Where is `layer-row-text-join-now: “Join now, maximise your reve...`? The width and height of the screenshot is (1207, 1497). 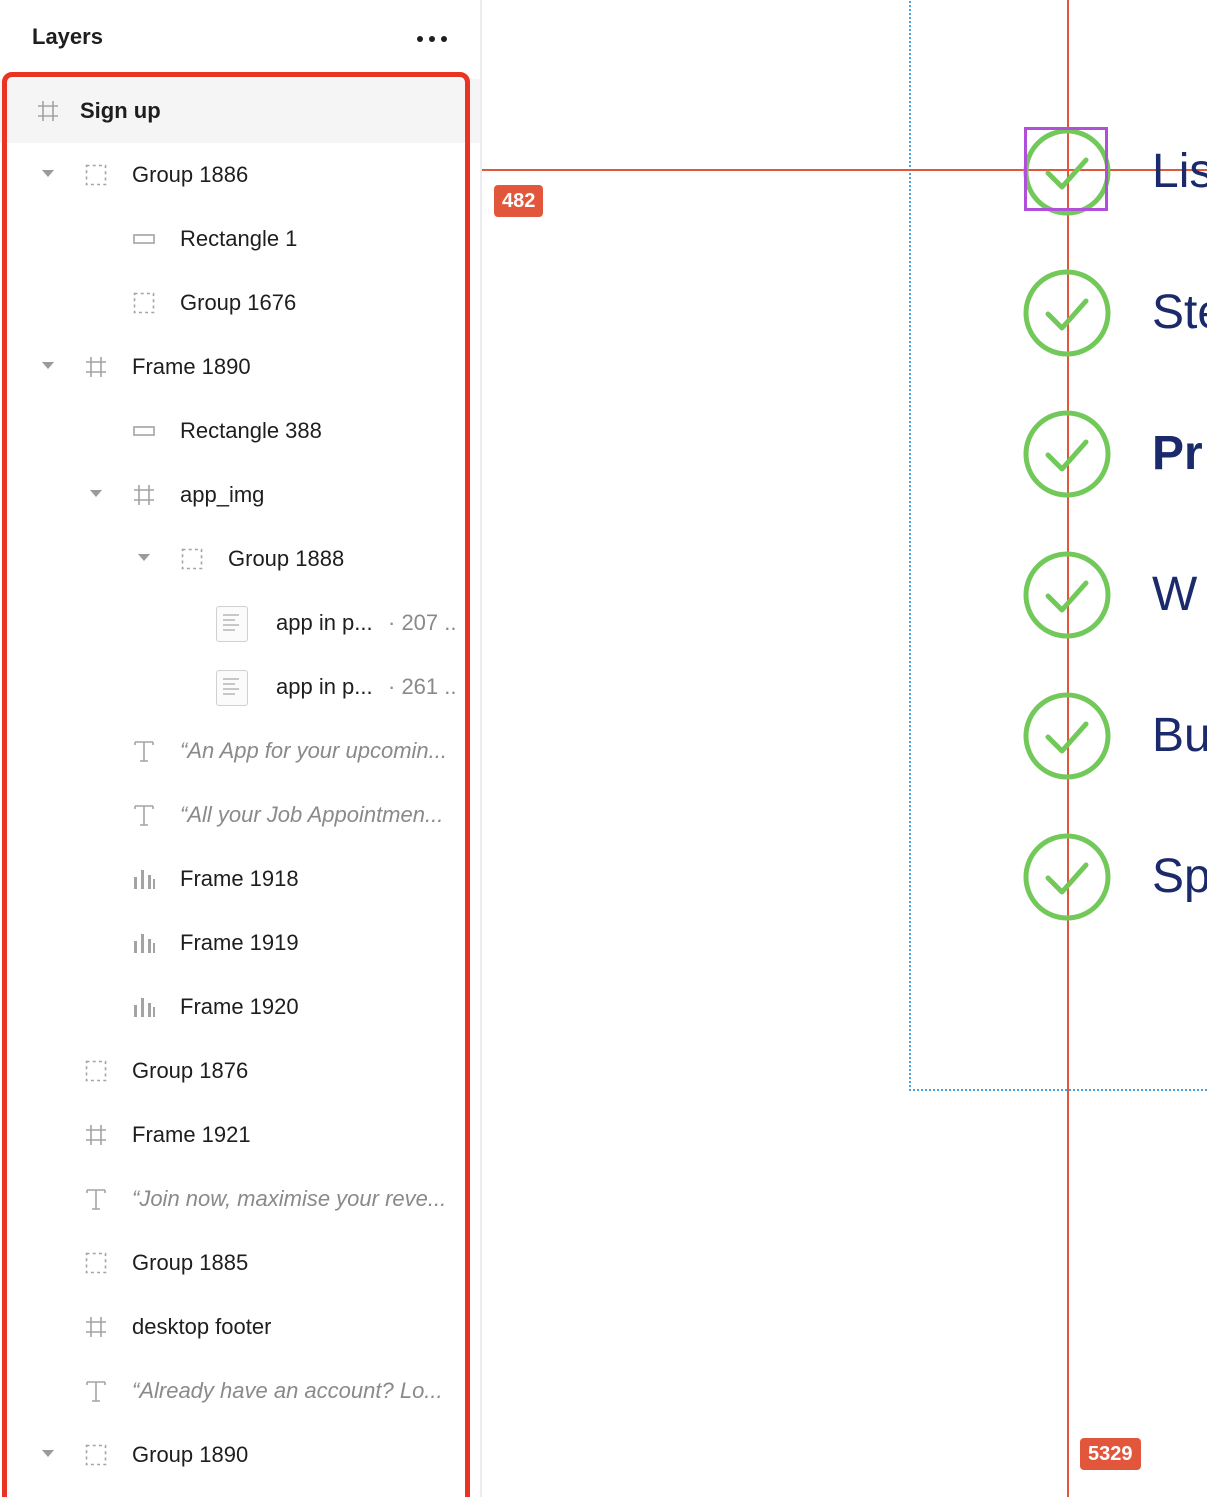 layer-row-text-join-now: “Join now, maximise your reve... is located at coordinates (240, 1199).